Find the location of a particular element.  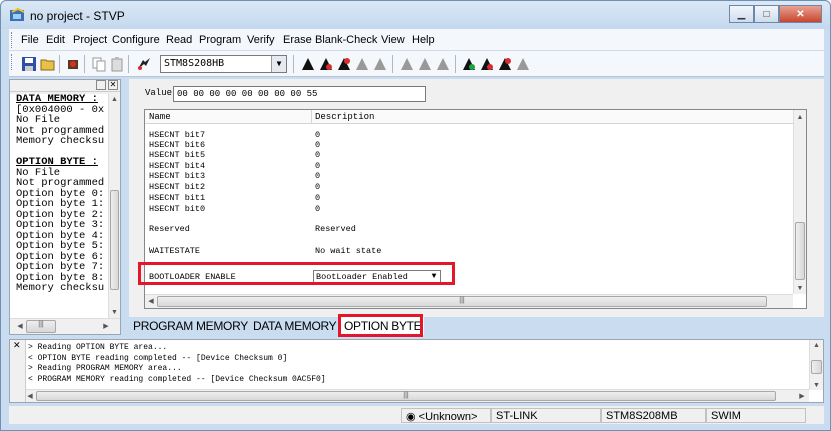

menu-grip is located at coordinates (12, 40).